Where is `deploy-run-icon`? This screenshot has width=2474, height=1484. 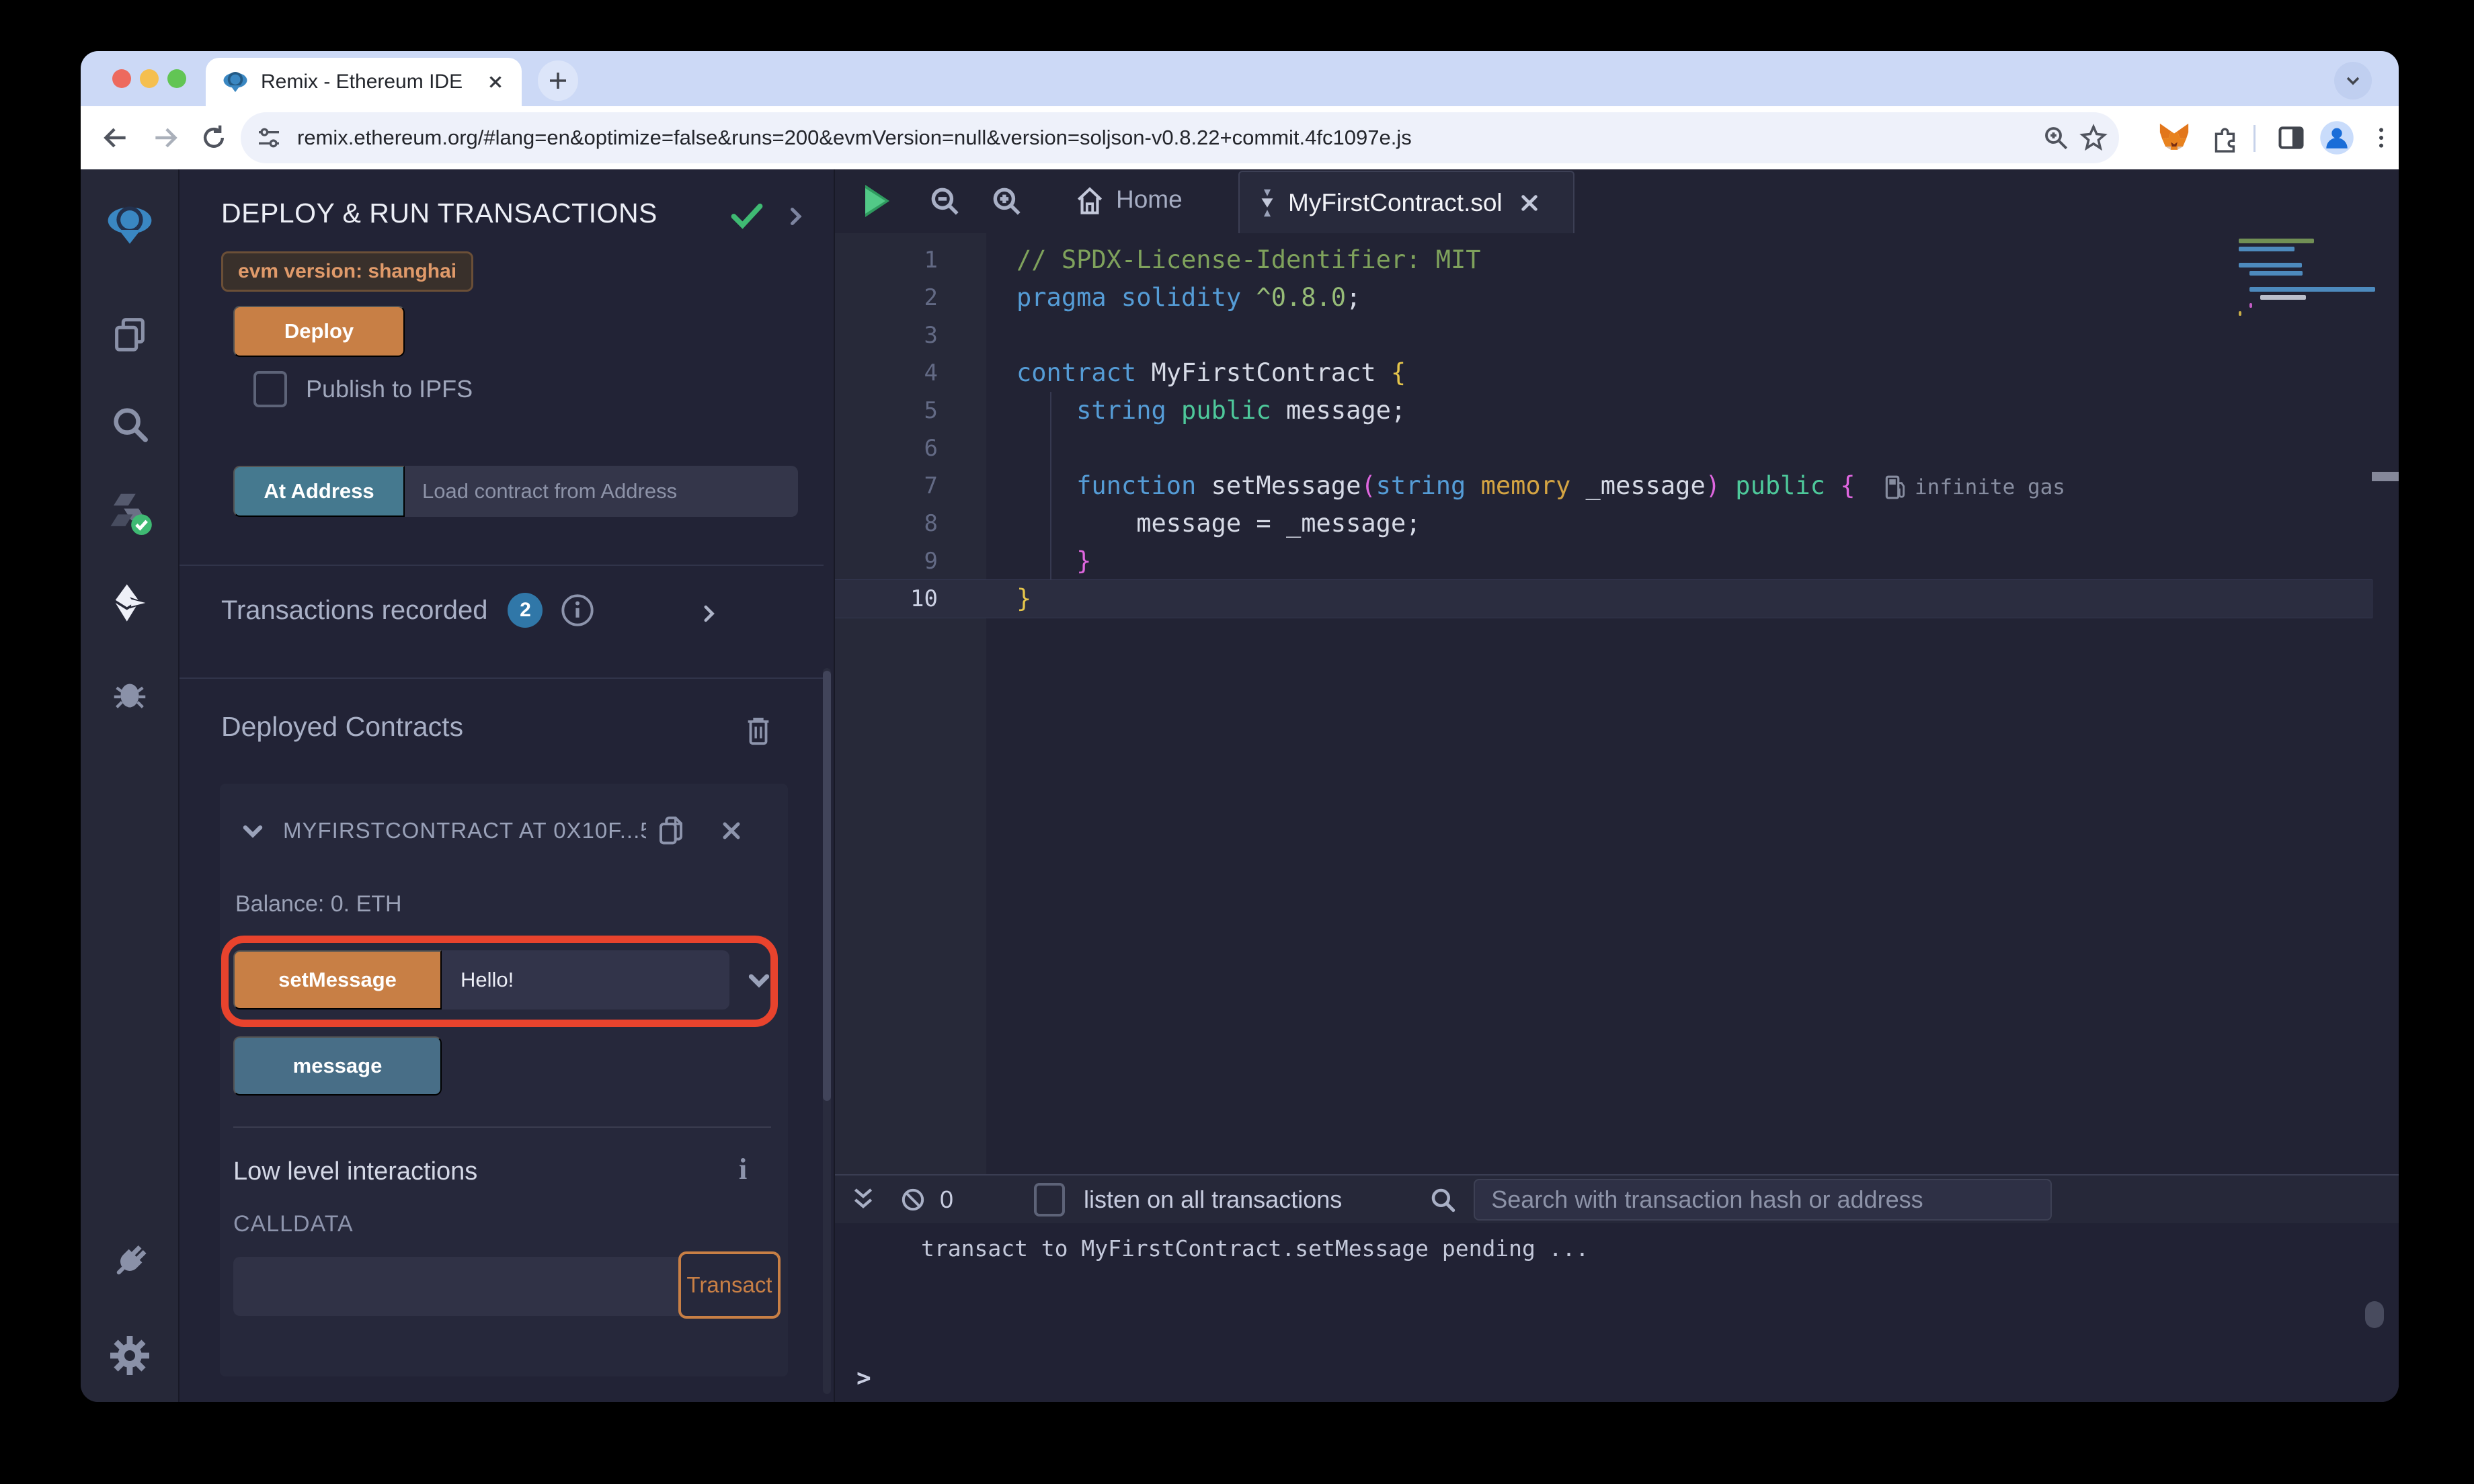 deploy-run-icon is located at coordinates (130, 603).